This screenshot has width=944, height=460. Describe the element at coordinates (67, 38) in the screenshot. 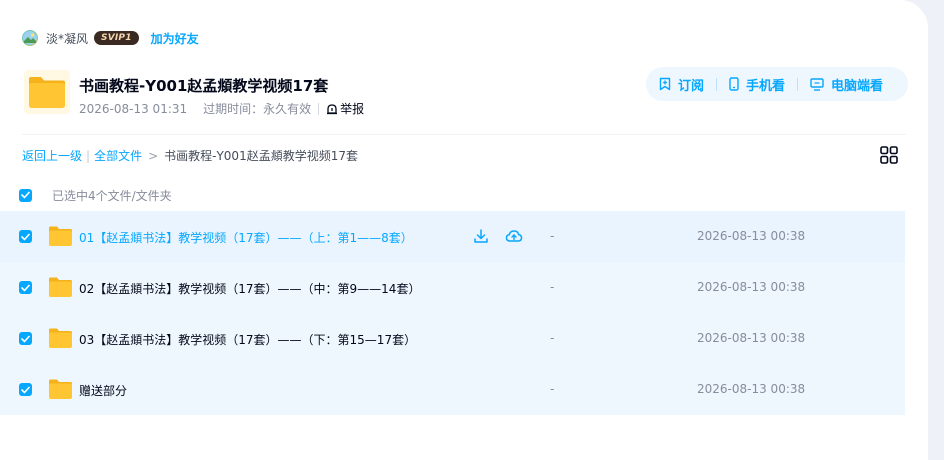

I see `sharer-name: 淡*凝风` at that location.